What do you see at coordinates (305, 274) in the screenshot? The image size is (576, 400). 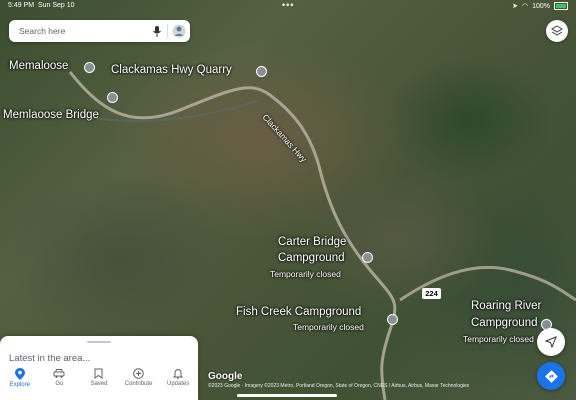 I see `carter-status: Temporarily closed` at bounding box center [305, 274].